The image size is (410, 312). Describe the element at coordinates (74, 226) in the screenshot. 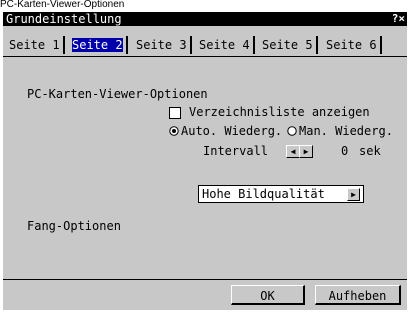

I see `capture-options-label: Fang-Optionen` at that location.